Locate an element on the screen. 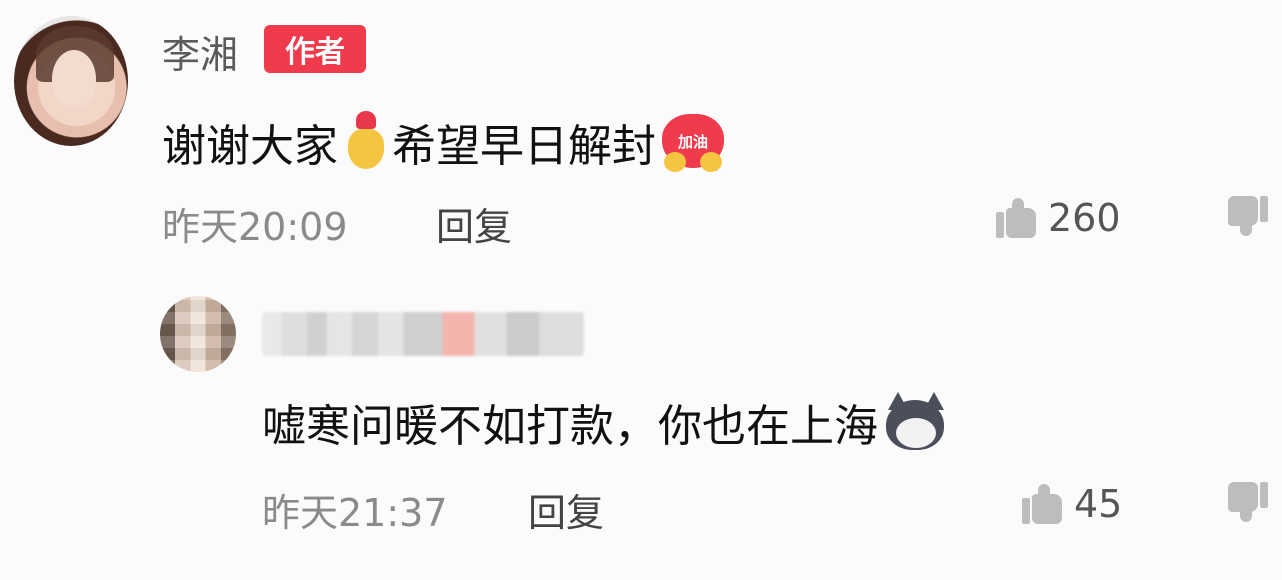 The image size is (1282, 580). husky-dog-icon is located at coordinates (915, 422).